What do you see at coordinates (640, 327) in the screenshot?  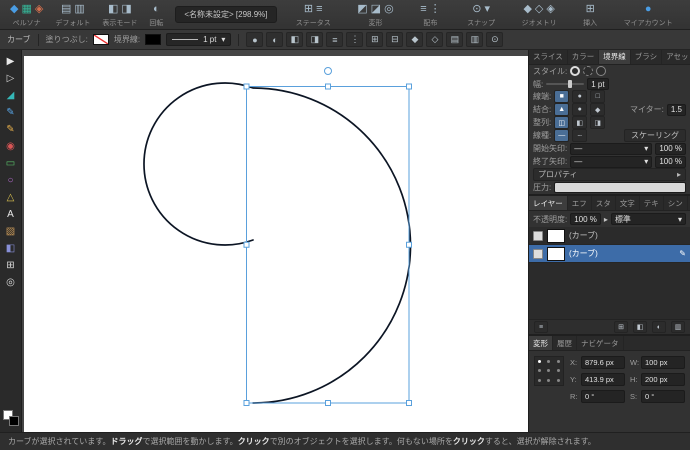 I see `add-mask-icon: ◧` at bounding box center [640, 327].